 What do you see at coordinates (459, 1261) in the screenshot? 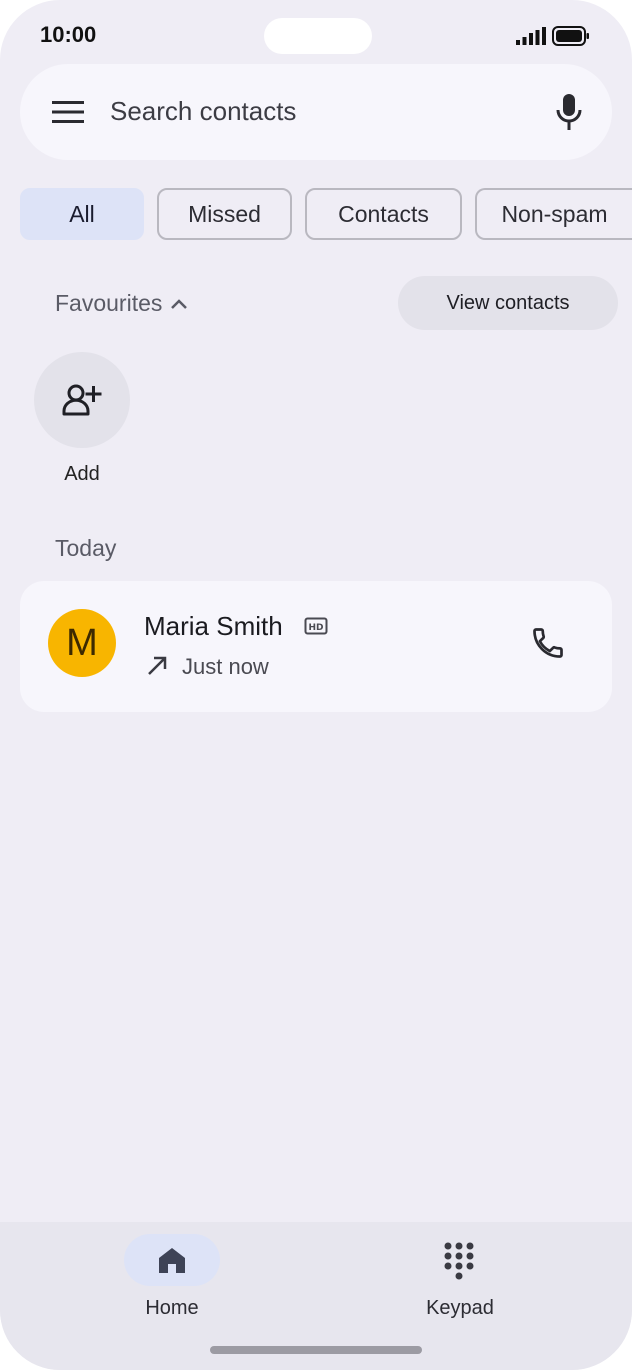
I see `keypad-icon` at bounding box center [459, 1261].